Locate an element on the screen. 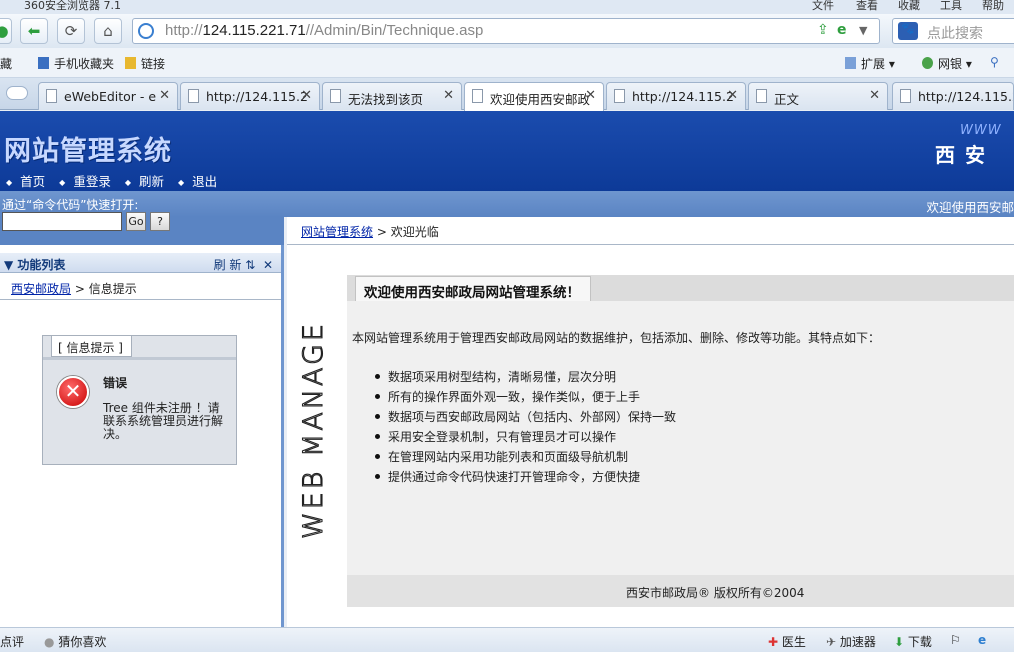 The width and height of the screenshot is (1014, 652). tab-ewebeditor: eWebEditor - e ✕ is located at coordinates (108, 96).